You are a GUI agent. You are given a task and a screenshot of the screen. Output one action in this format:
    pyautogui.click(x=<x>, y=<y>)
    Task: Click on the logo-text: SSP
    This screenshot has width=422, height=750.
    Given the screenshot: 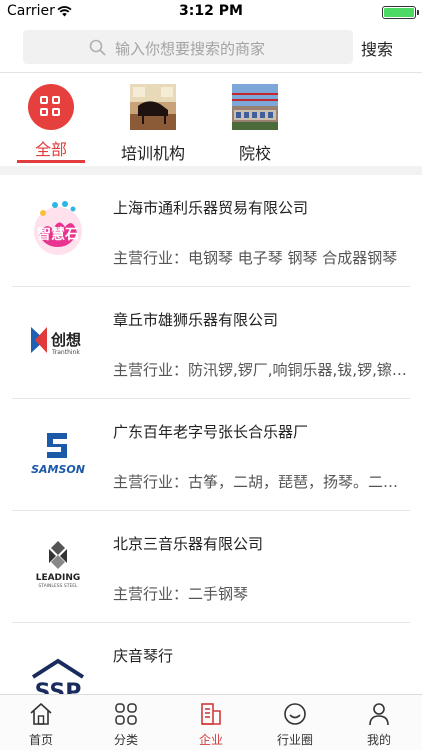 What is the action you would take?
    pyautogui.click(x=58, y=687)
    